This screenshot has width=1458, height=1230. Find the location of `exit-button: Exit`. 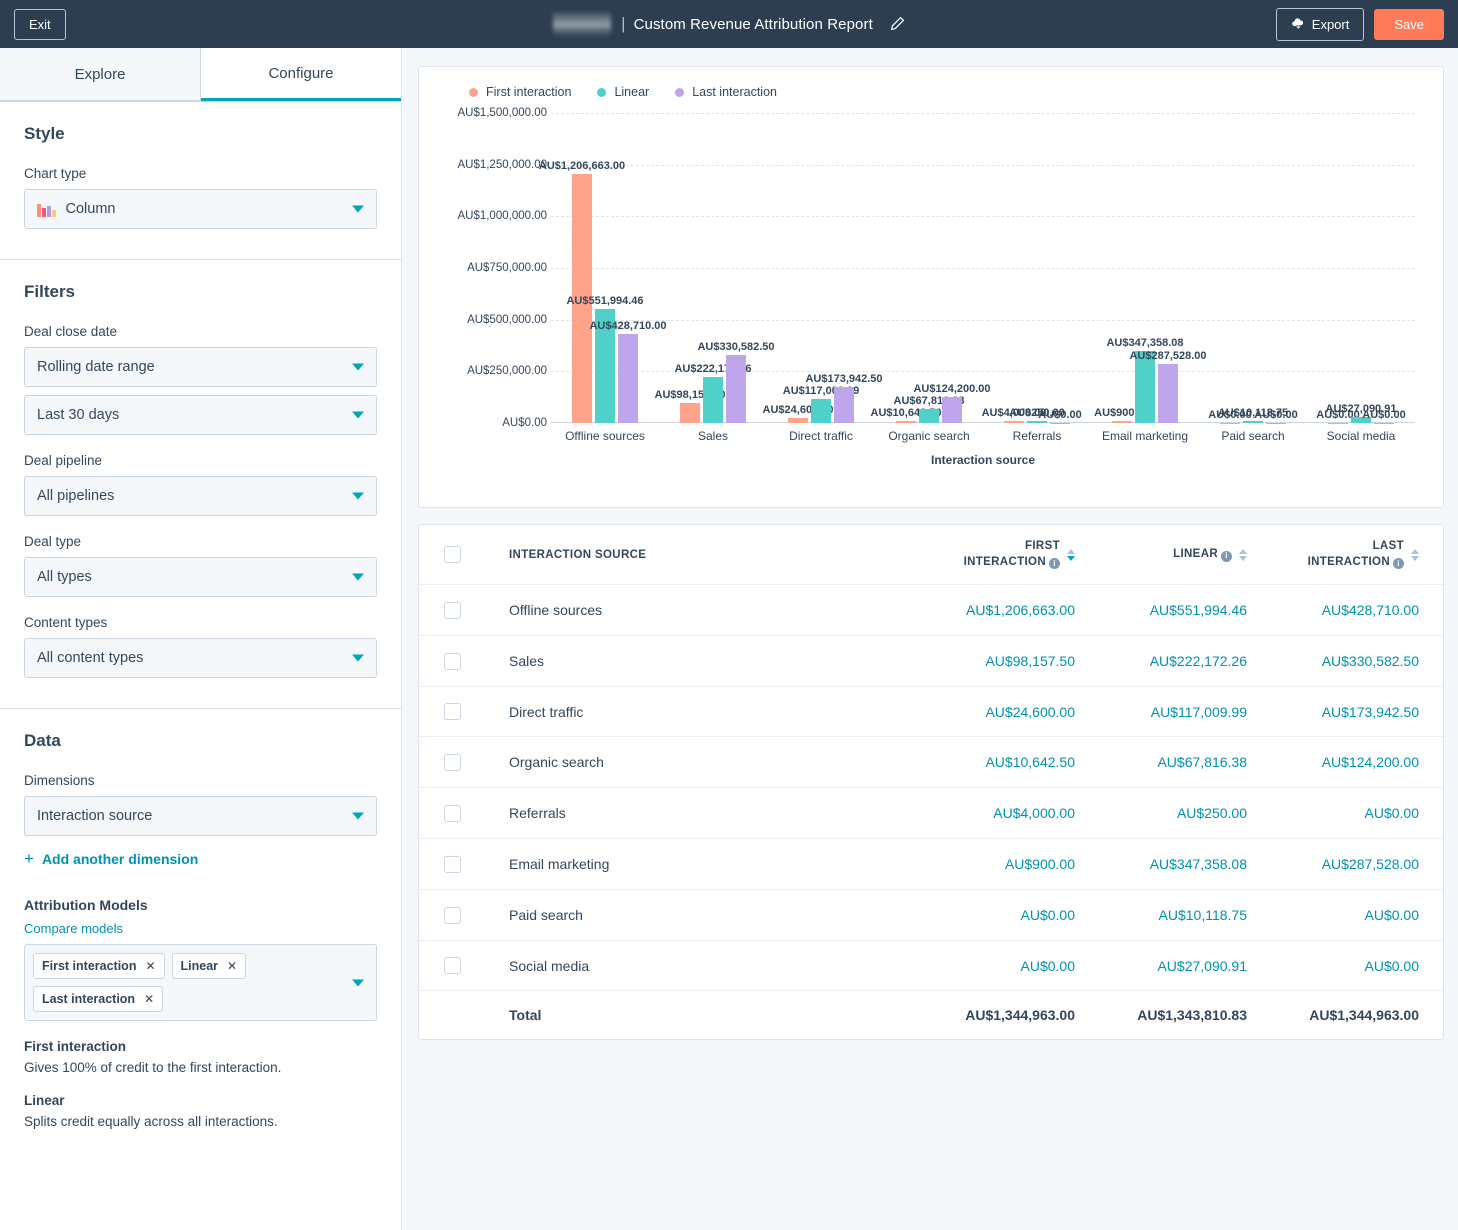

exit-button: Exit is located at coordinates (40, 24).